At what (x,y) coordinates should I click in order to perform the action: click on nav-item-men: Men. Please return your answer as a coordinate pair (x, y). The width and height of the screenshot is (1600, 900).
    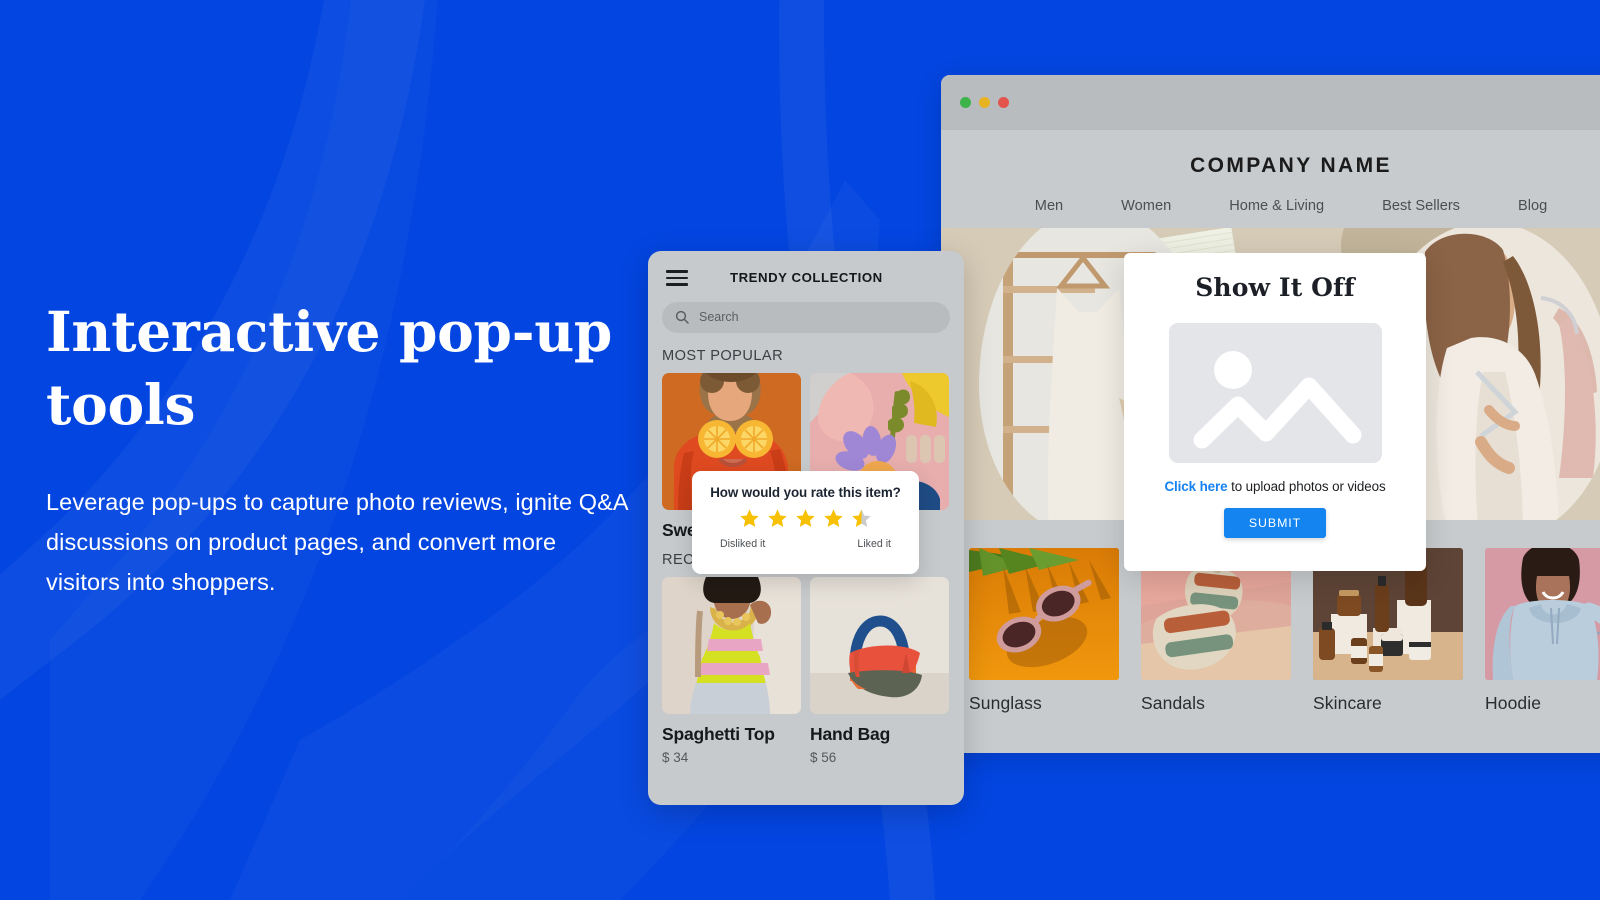
    Looking at the image, I should click on (1049, 206).